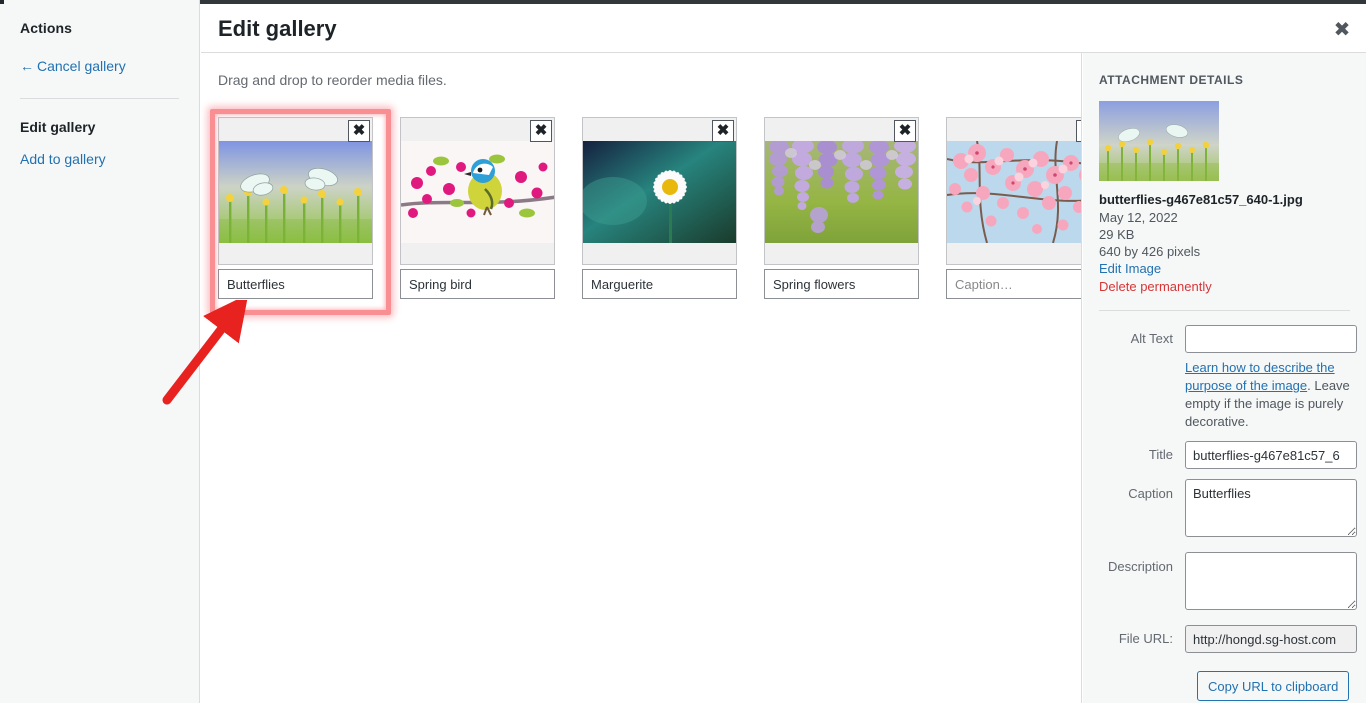  What do you see at coordinates (1201, 199) in the screenshot?
I see `attachment-filename: butterflies-g467e81c57_640-1.jpg` at bounding box center [1201, 199].